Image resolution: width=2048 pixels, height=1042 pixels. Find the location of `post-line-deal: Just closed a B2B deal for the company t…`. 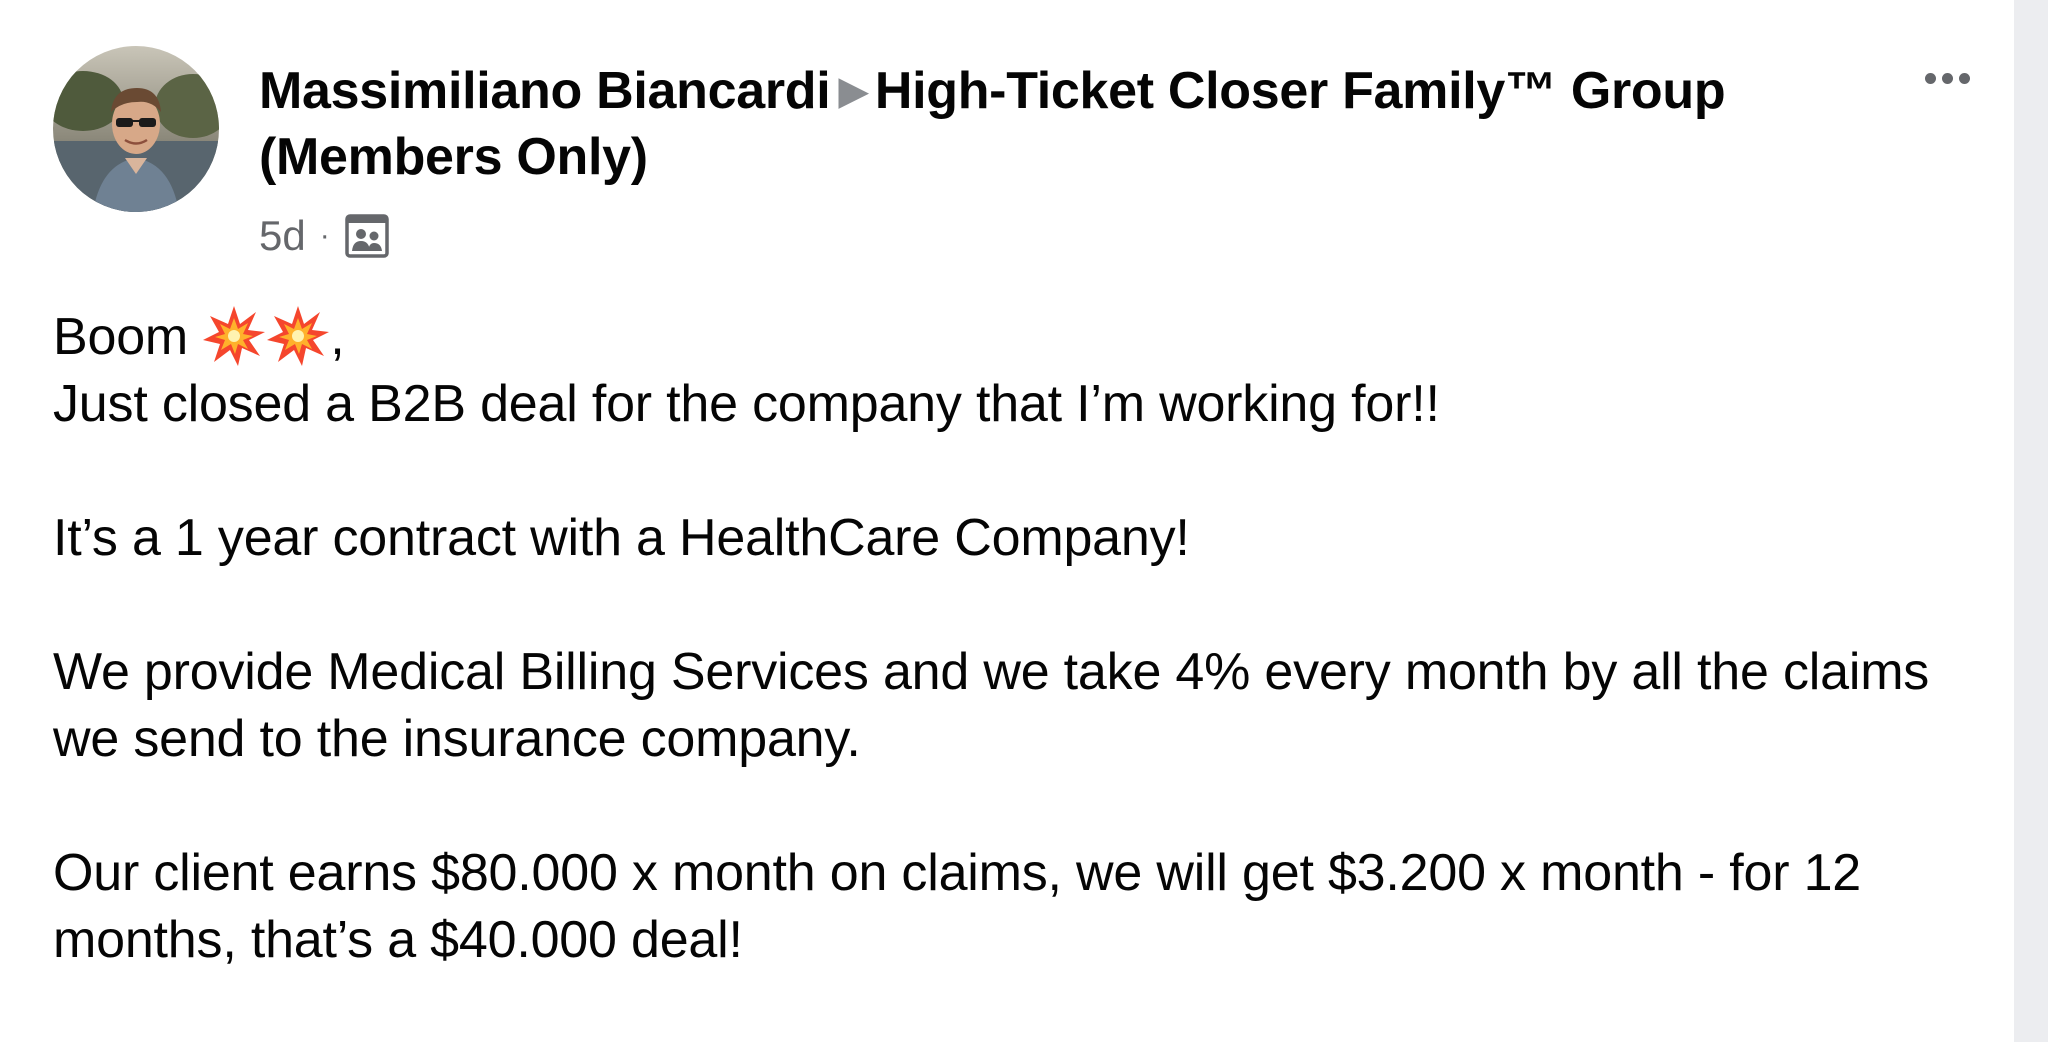

post-line-deal: Just closed a B2B deal for the company t… is located at coordinates (746, 404).